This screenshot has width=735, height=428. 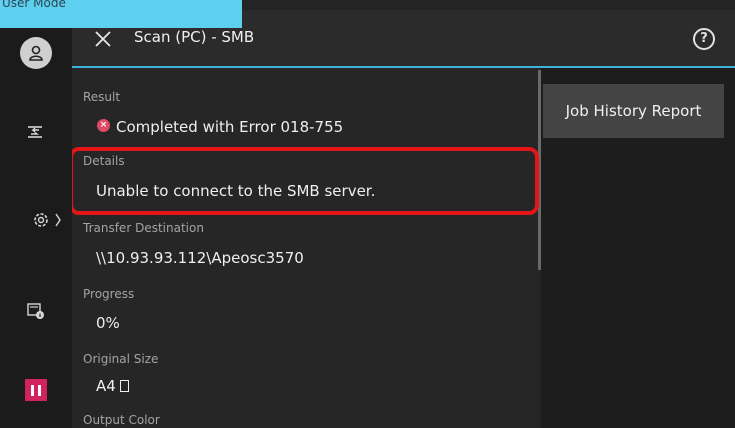 I want to click on original-size-row: A4, so click(x=112, y=386).